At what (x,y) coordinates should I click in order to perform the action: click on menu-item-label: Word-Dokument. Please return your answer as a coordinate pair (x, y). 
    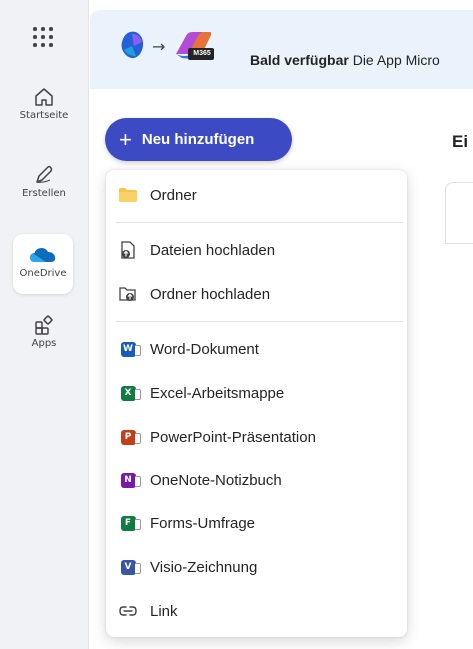
    Looking at the image, I should click on (204, 349).